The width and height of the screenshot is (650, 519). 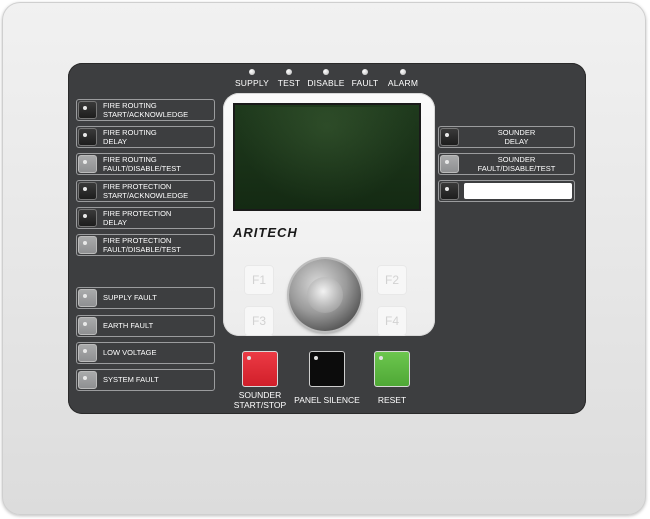 What do you see at coordinates (518, 191) in the screenshot?
I see `blank-label-card` at bounding box center [518, 191].